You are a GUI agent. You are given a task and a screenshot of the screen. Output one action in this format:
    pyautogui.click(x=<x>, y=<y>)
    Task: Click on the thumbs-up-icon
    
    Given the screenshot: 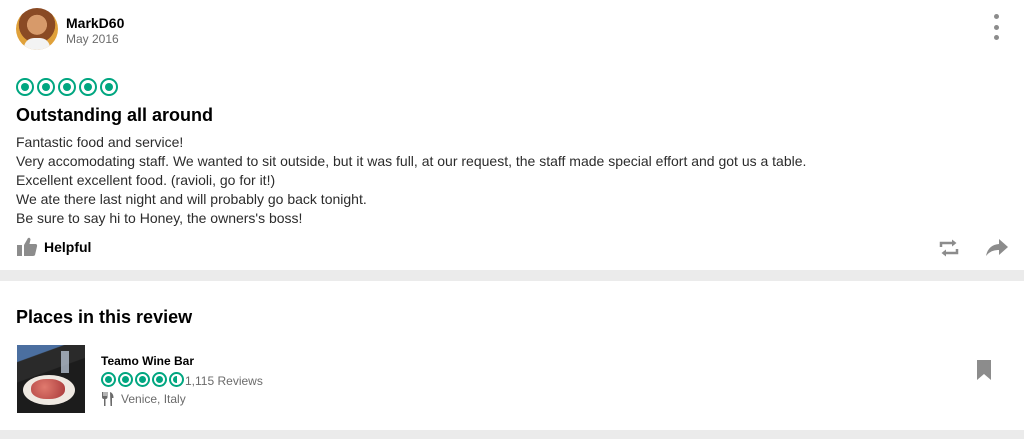 What is the action you would take?
    pyautogui.click(x=27, y=246)
    